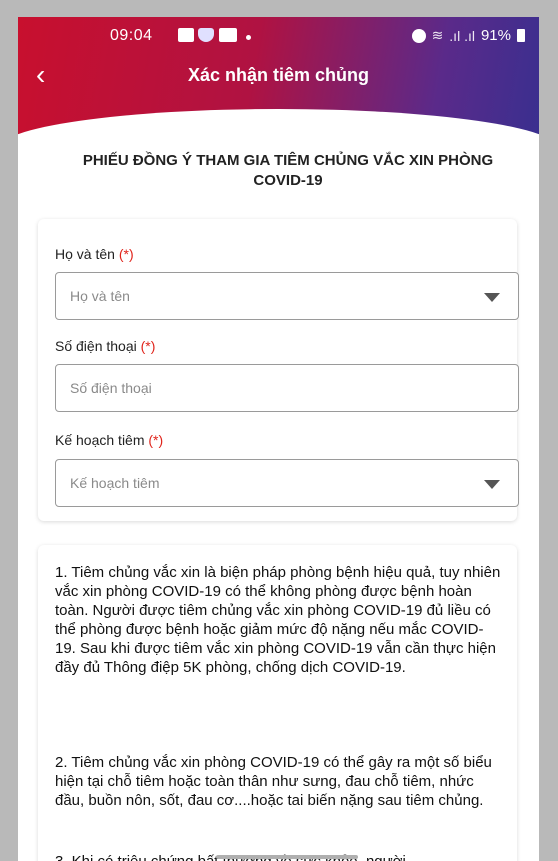 Image resolution: width=558 pixels, height=861 pixels. I want to click on status-bar: 09:04 ≋ .ıl .ıl 91%, so click(278, 37).